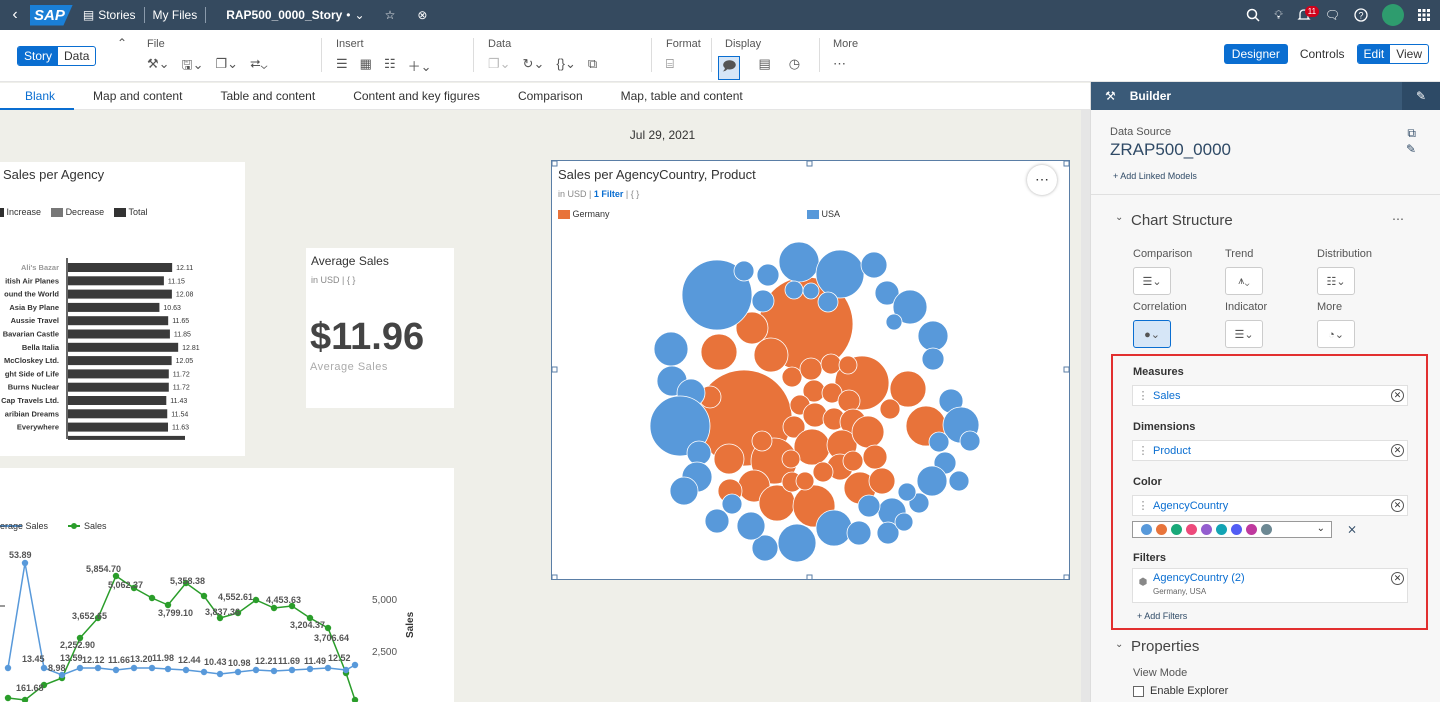 This screenshot has height=702, width=1440. Describe the element at coordinates (1180, 691) in the screenshot. I see `enable-explorer-option: Enable Explorer` at that location.